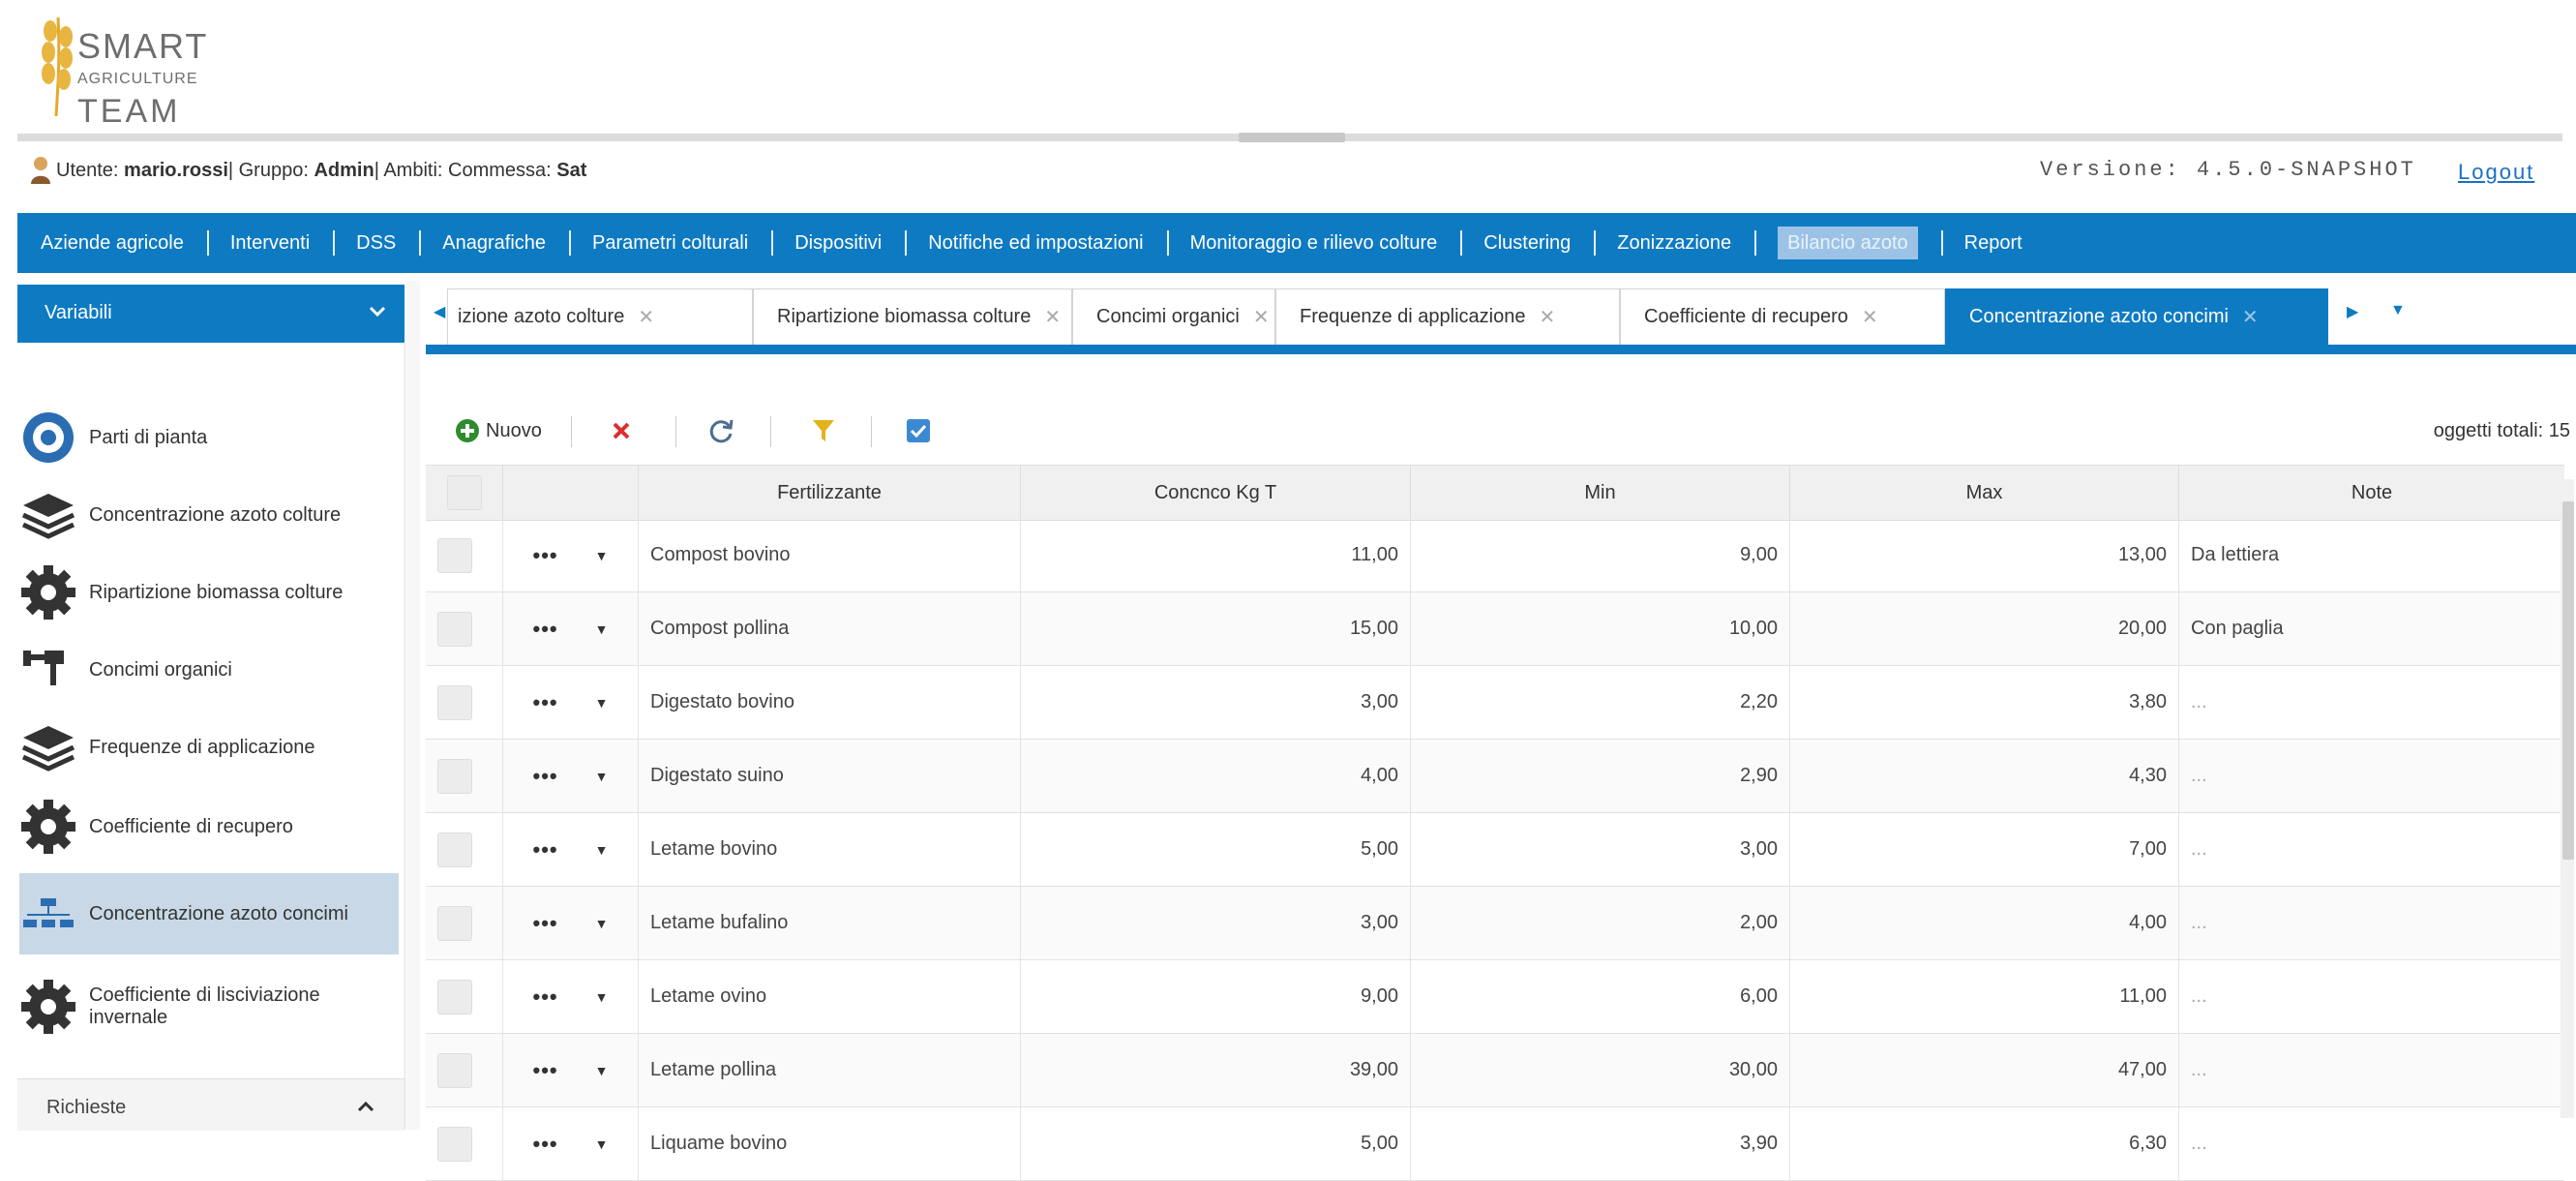 This screenshot has width=2576, height=1181. What do you see at coordinates (1527, 243) in the screenshot?
I see `nav-clustering: Clustering` at bounding box center [1527, 243].